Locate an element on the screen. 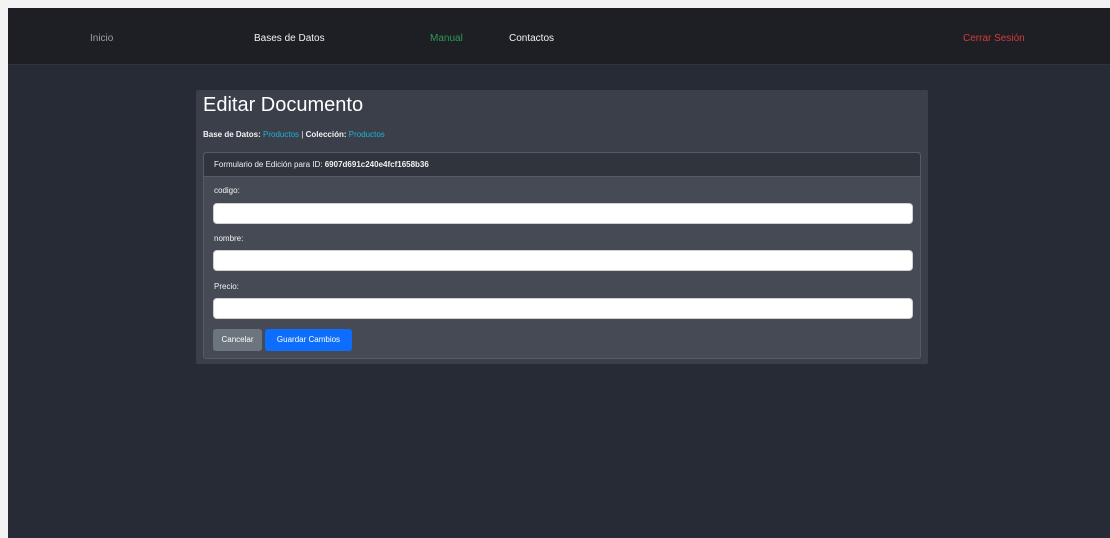 This screenshot has height=538, width=1110. nav-link-inicio: Inicio is located at coordinates (101, 39).